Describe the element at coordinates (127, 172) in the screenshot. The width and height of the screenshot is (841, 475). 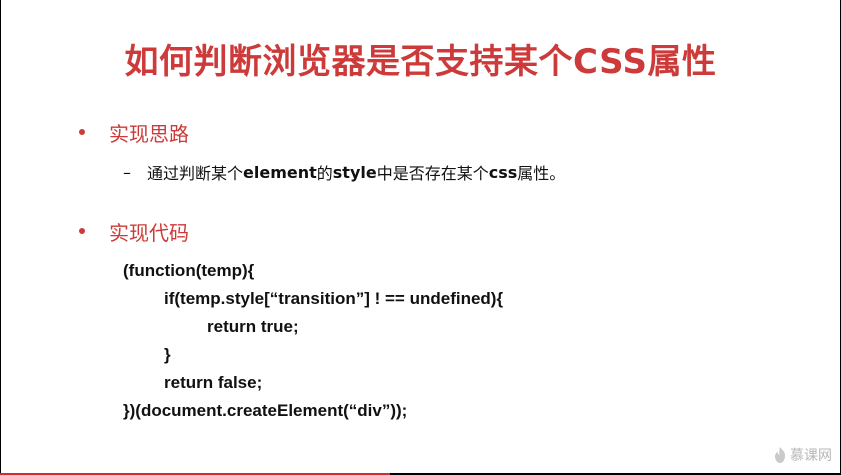
I see `dash-marker: –` at that location.